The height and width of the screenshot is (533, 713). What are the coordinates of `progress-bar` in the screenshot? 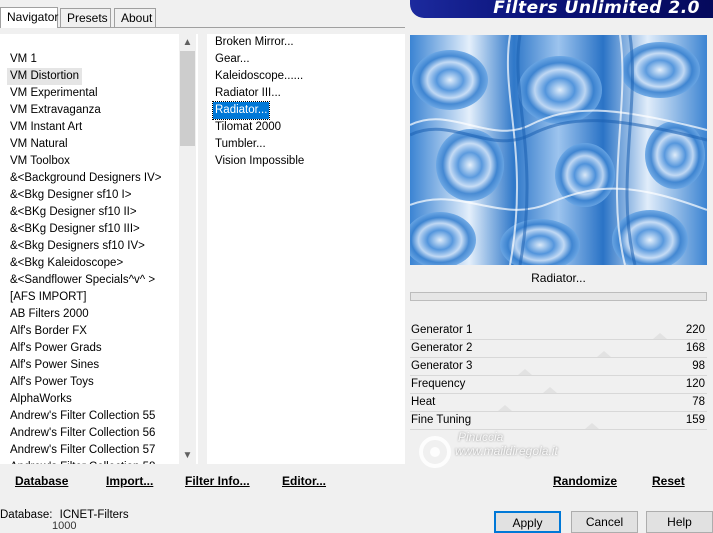 It's located at (558, 296).